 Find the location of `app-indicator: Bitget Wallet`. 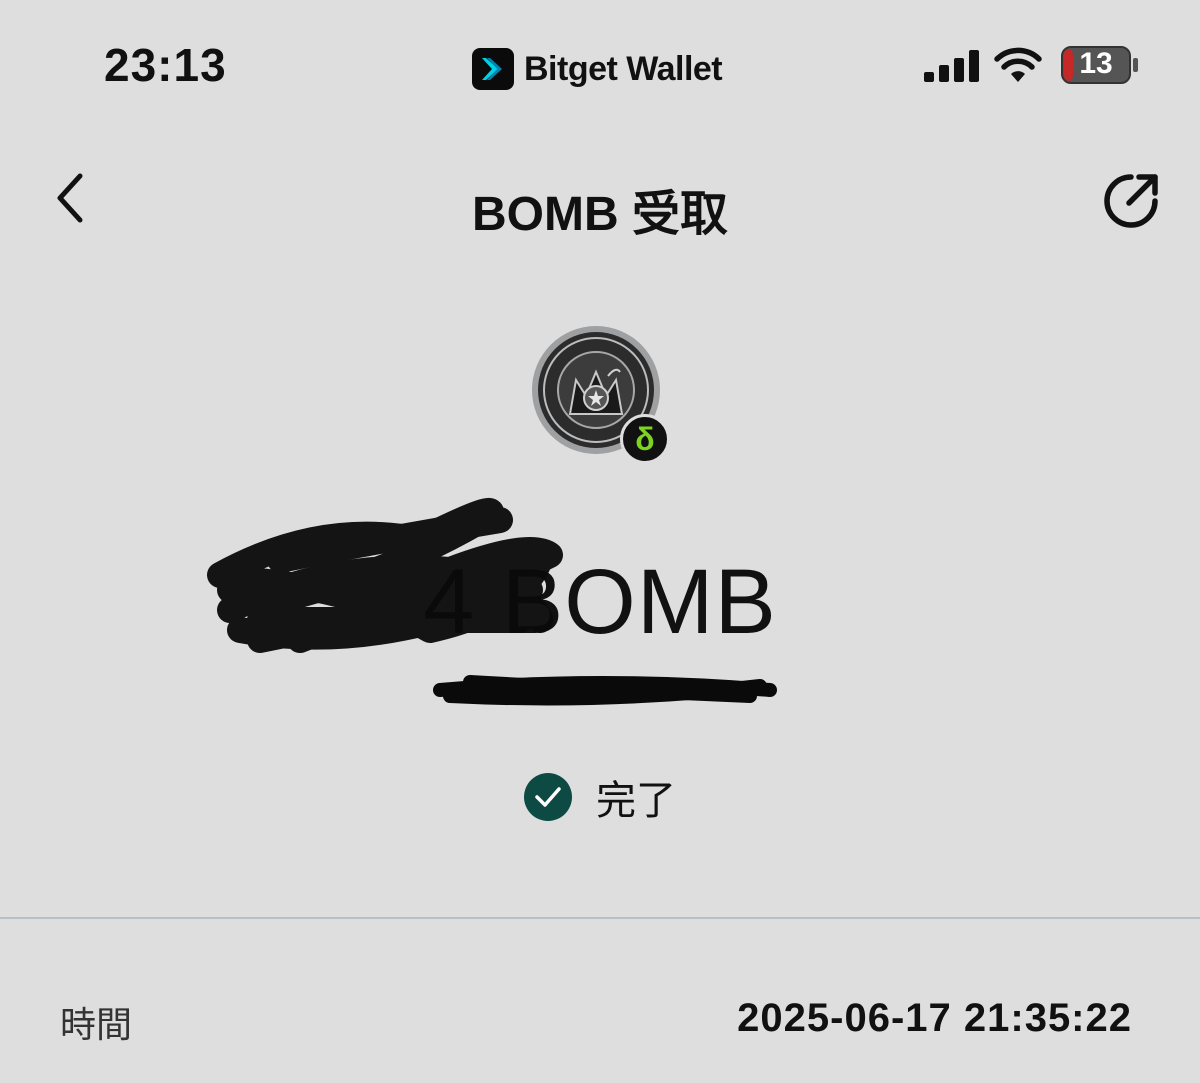

app-indicator: Bitget Wallet is located at coordinates (597, 69).